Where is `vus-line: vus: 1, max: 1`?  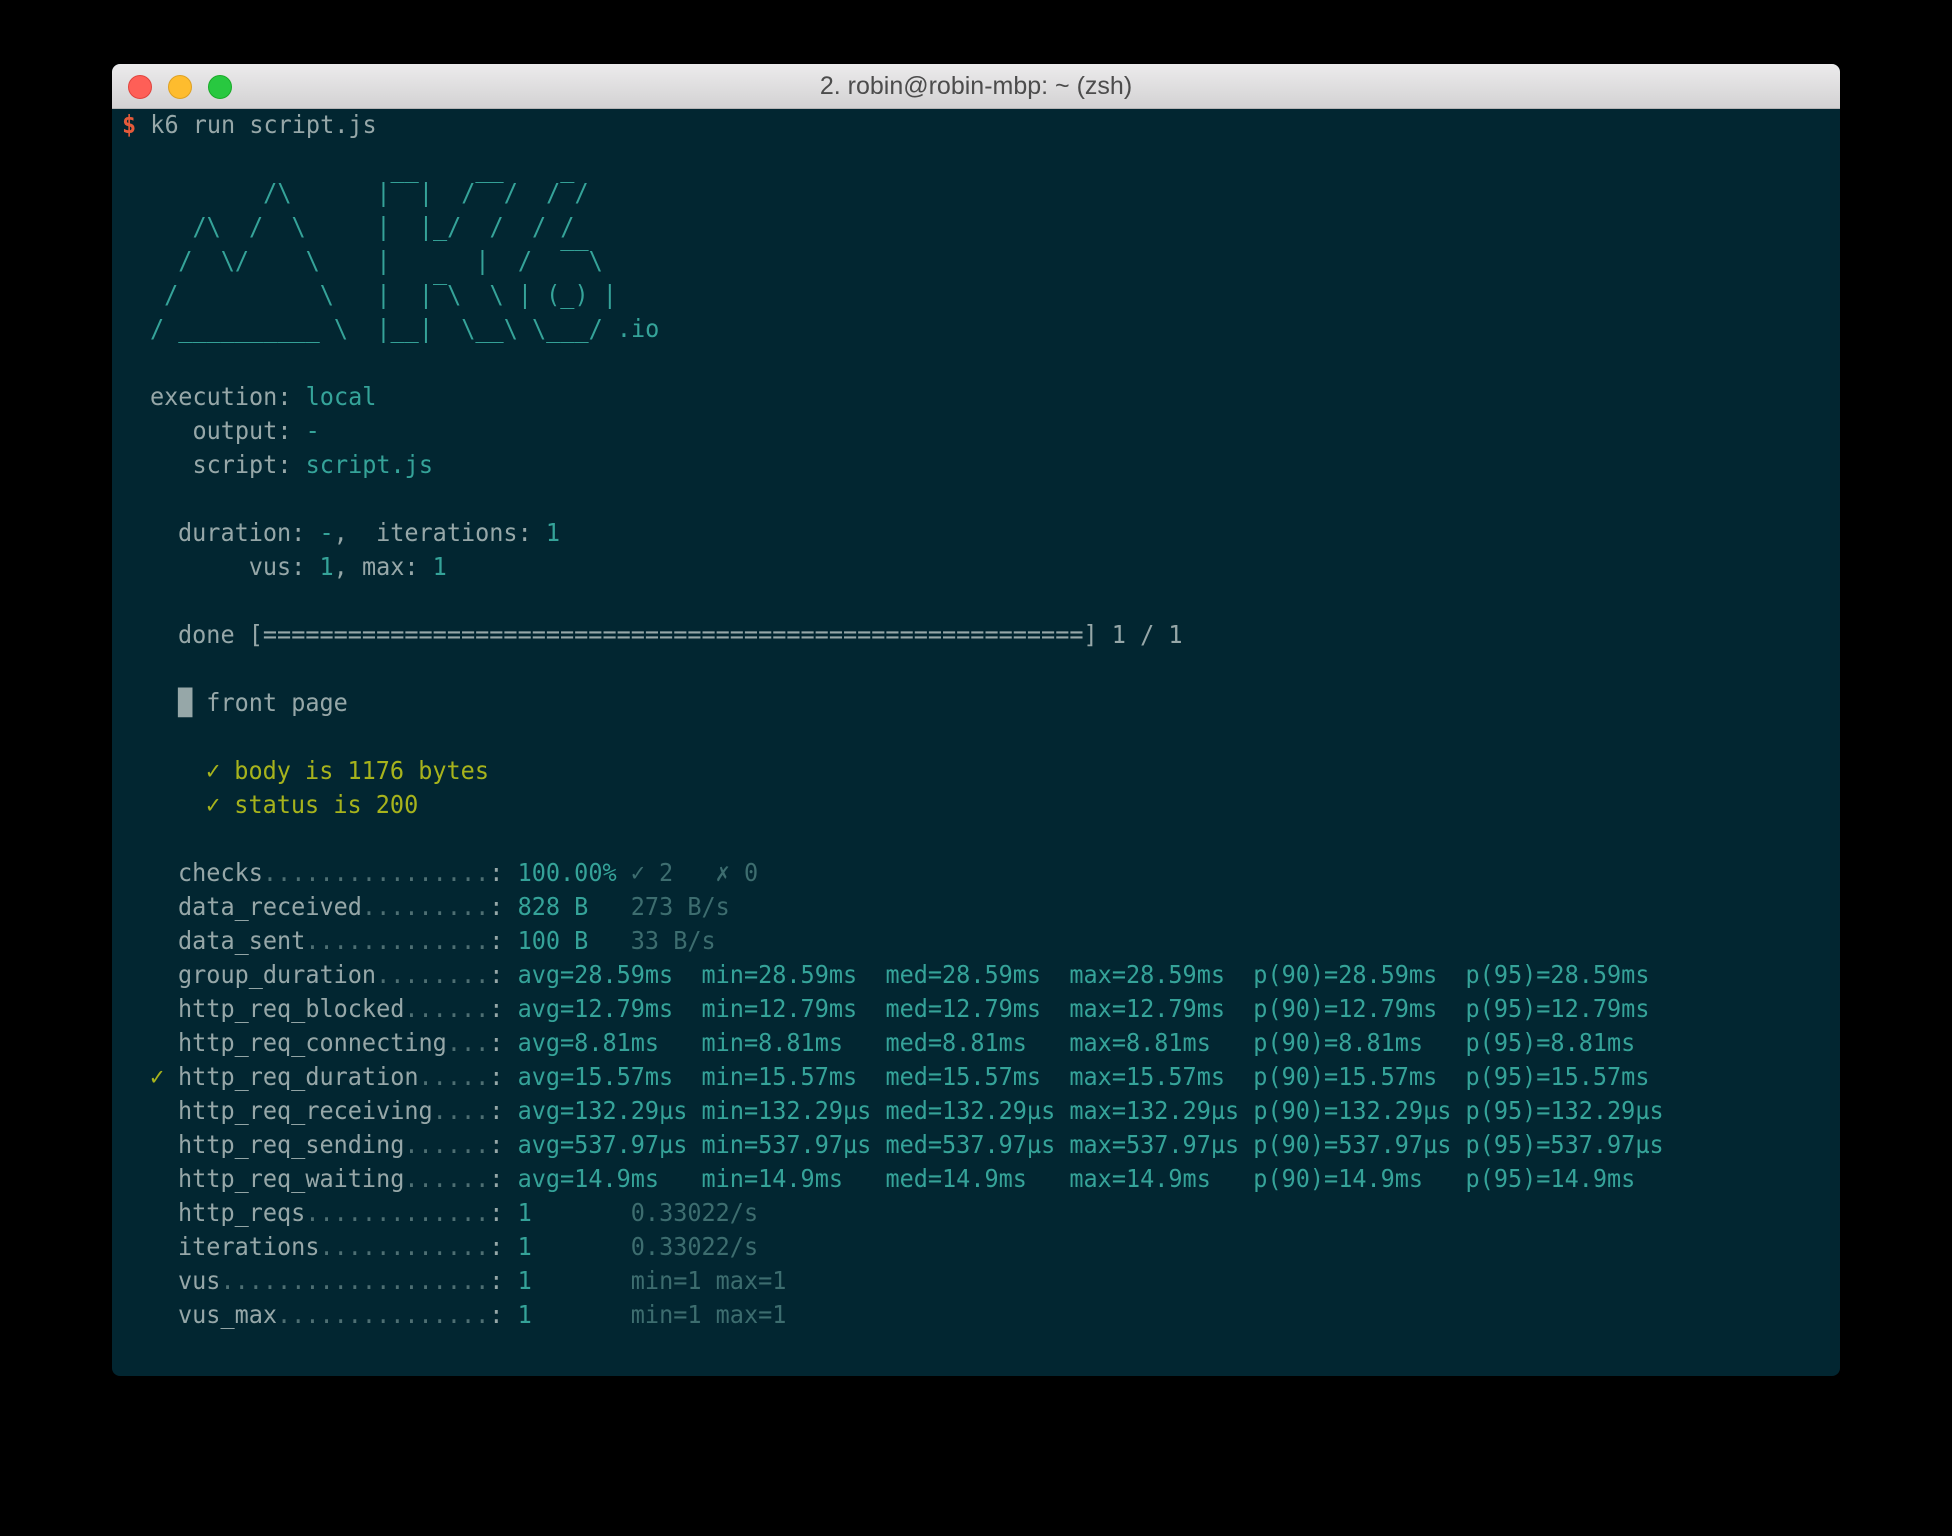 vus-line: vus: 1, max: 1 is located at coordinates (312, 567).